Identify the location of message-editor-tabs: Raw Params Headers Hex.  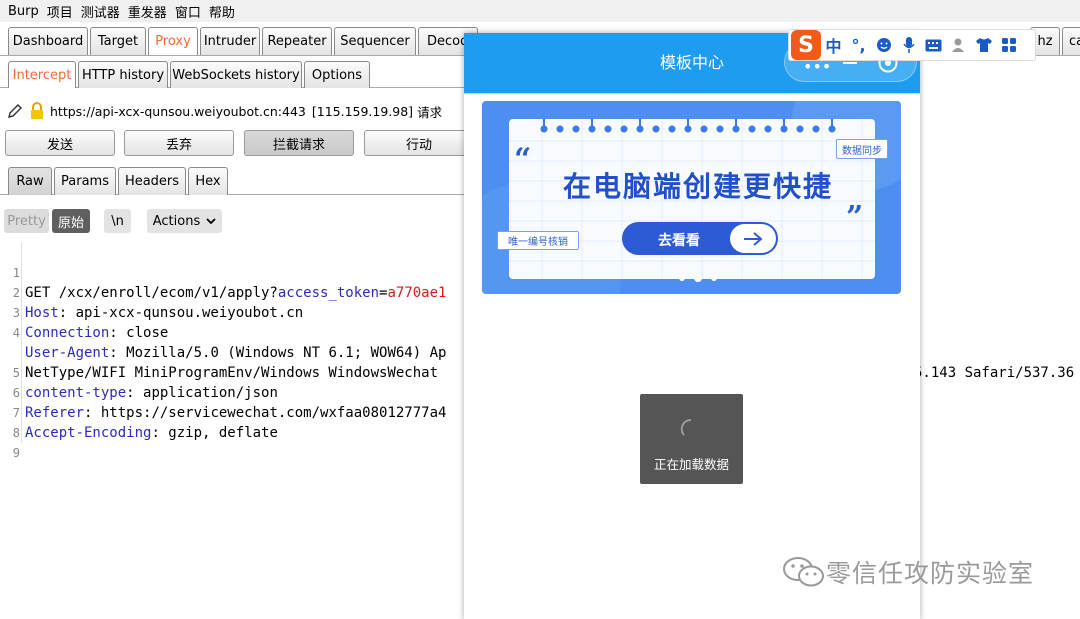
(235, 180).